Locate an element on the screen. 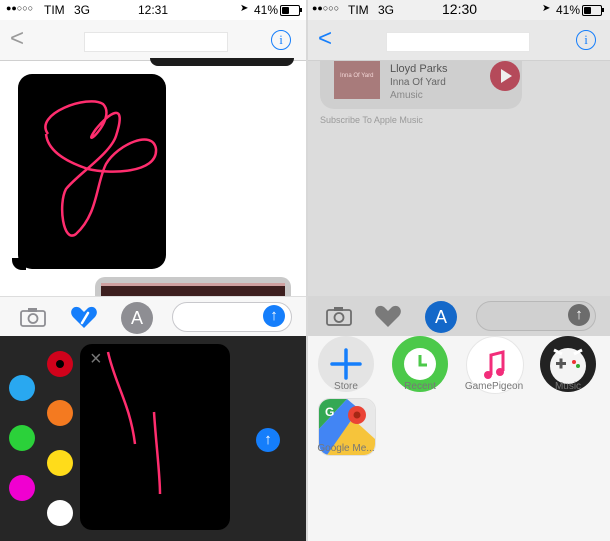 This screenshot has width=610, height=541. status-bar: ●●○○○ TIM 3G 12:31 ➤ 41% is located at coordinates (153, 10).